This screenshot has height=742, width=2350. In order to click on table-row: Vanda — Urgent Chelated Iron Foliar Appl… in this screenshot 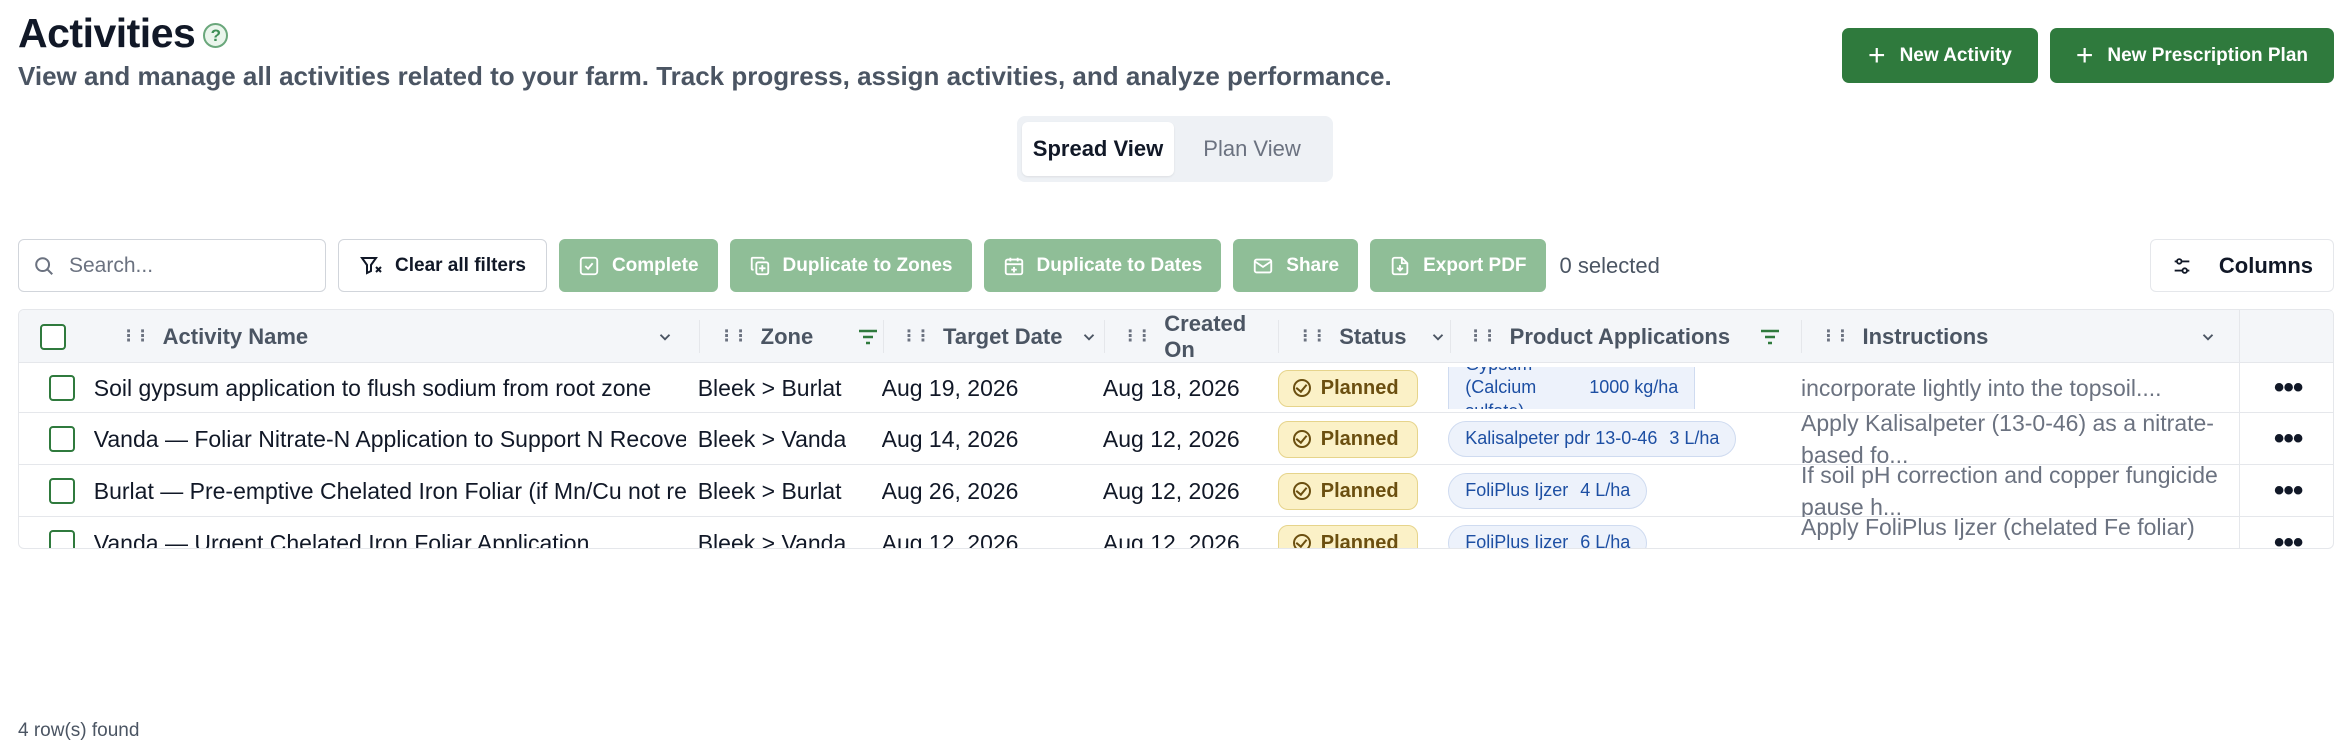, I will do `click(1176, 533)`.